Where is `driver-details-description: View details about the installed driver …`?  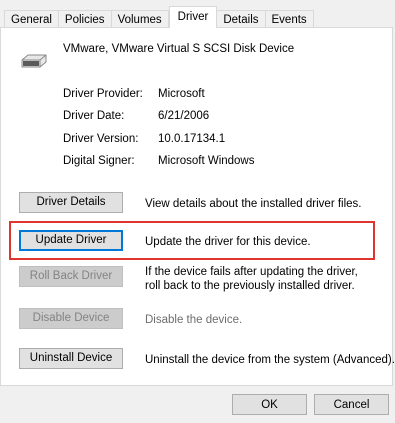
driver-details-description: View details about the installed driver … is located at coordinates (253, 204).